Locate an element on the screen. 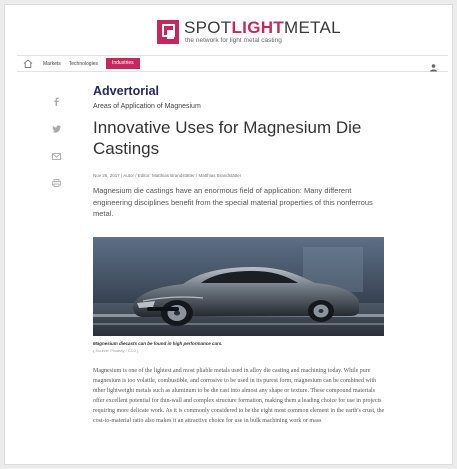  article-kicker: Advertorial is located at coordinates (126, 91).